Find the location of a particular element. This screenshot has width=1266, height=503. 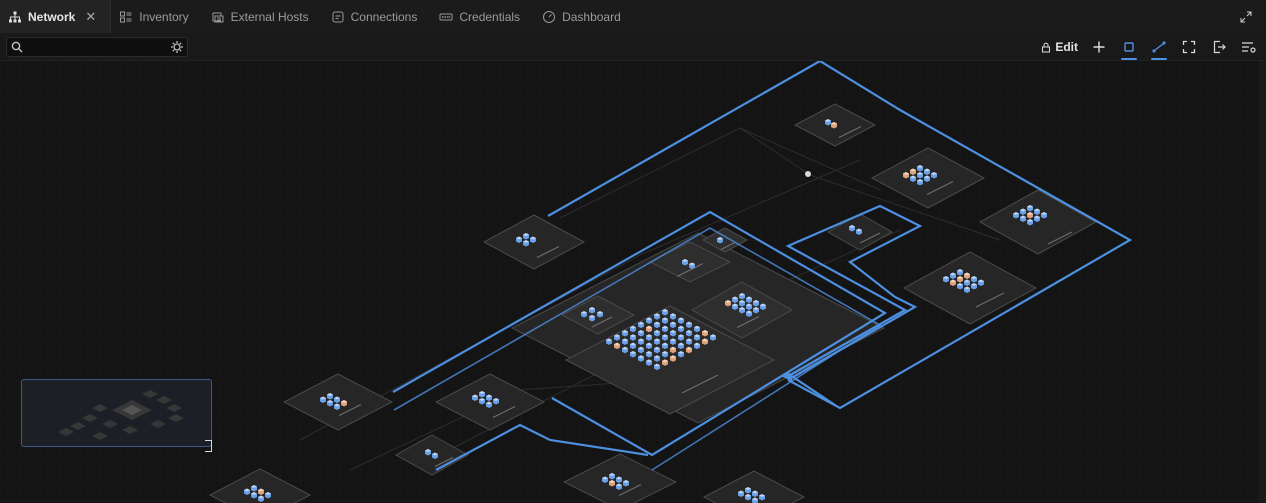

gear-icon is located at coordinates (177, 47).